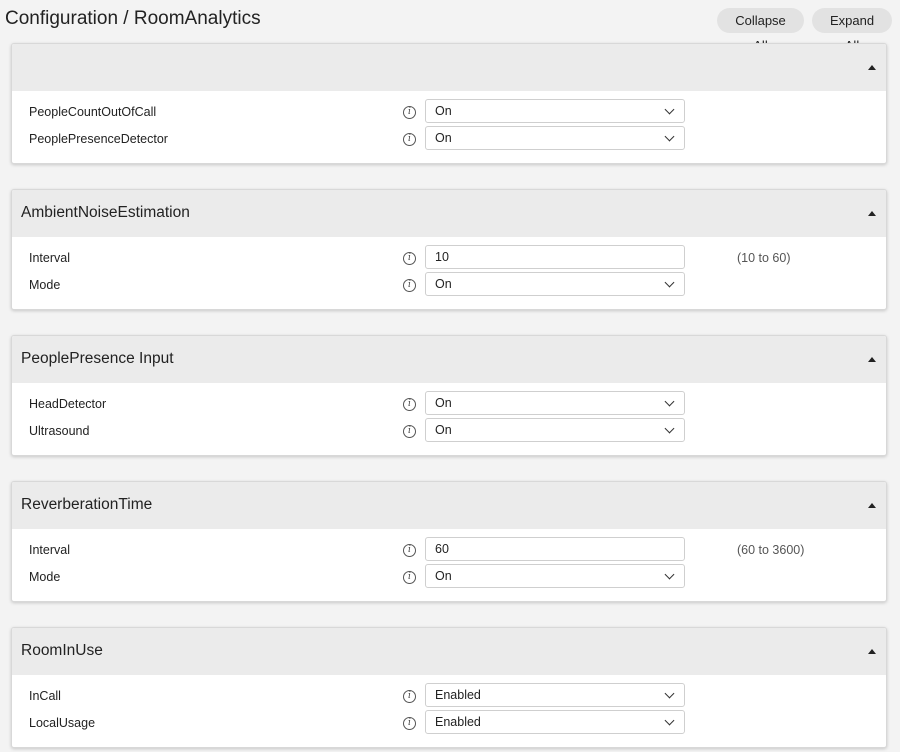  What do you see at coordinates (555, 138) in the screenshot?
I see `people-presence-detector-select: On` at bounding box center [555, 138].